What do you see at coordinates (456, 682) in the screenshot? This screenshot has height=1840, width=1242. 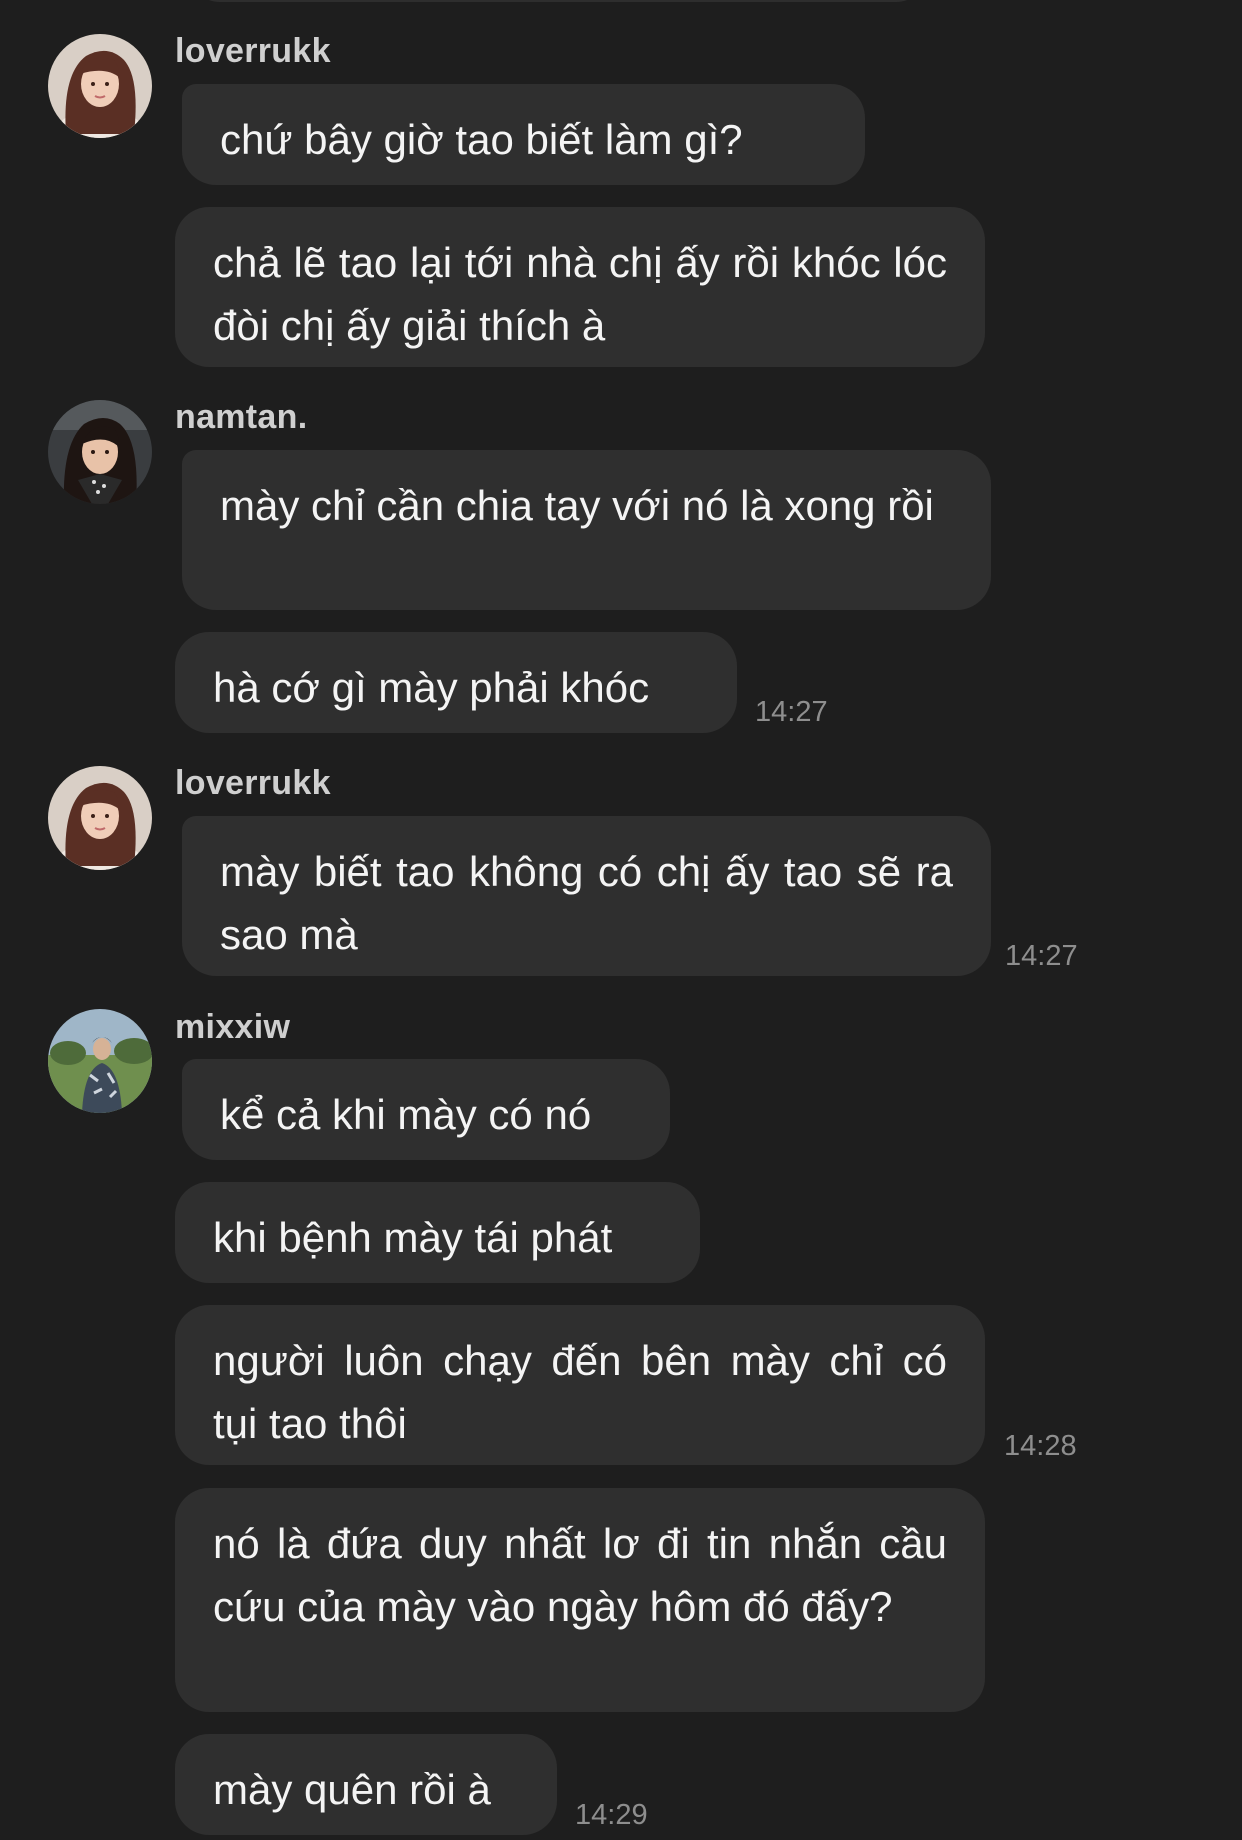 I see `message-bubble: hà cớ gì mày phải khóc` at bounding box center [456, 682].